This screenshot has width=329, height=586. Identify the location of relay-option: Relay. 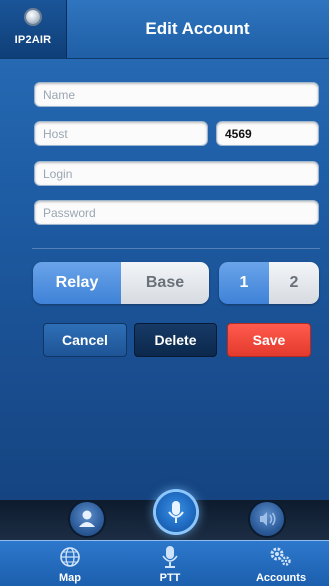
(77, 283).